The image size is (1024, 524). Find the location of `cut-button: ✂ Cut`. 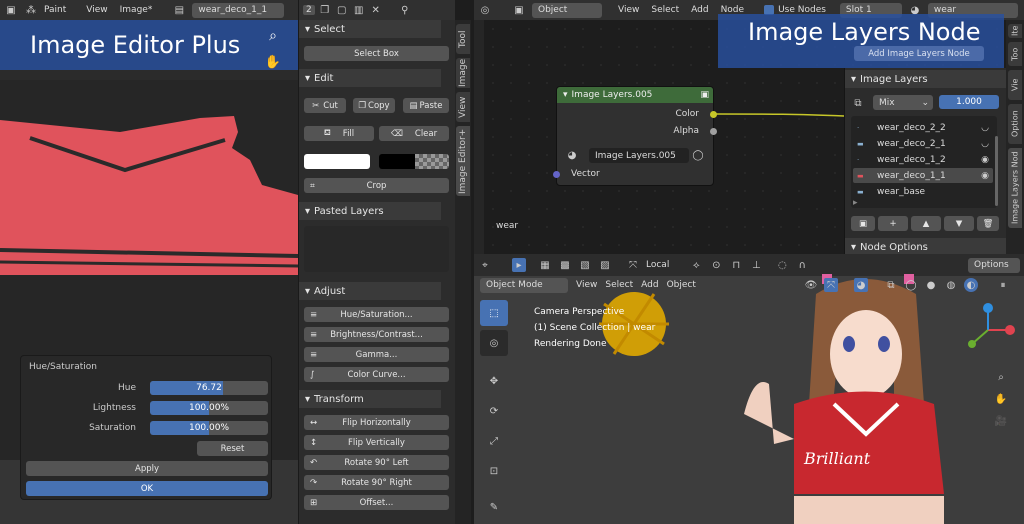

cut-button: ✂ Cut is located at coordinates (325, 105).